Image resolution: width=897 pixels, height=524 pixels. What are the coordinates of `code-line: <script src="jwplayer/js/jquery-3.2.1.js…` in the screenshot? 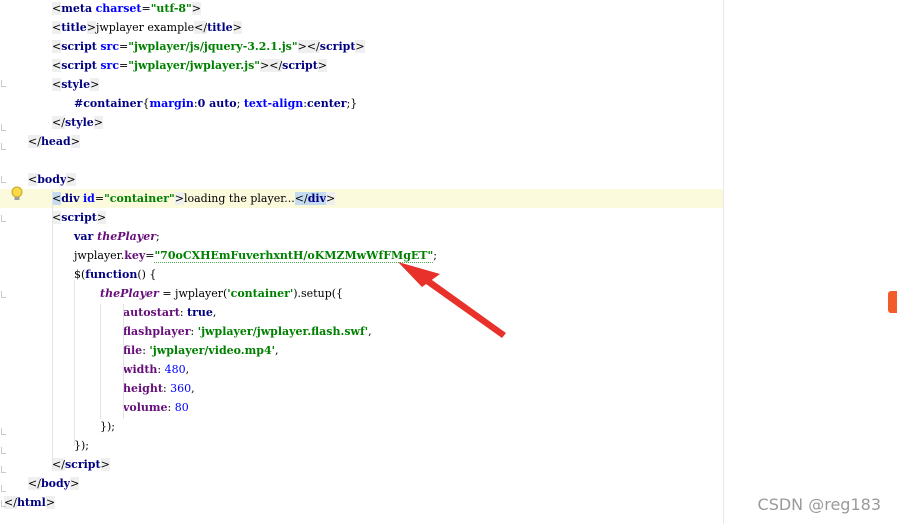 It's located at (361, 46).